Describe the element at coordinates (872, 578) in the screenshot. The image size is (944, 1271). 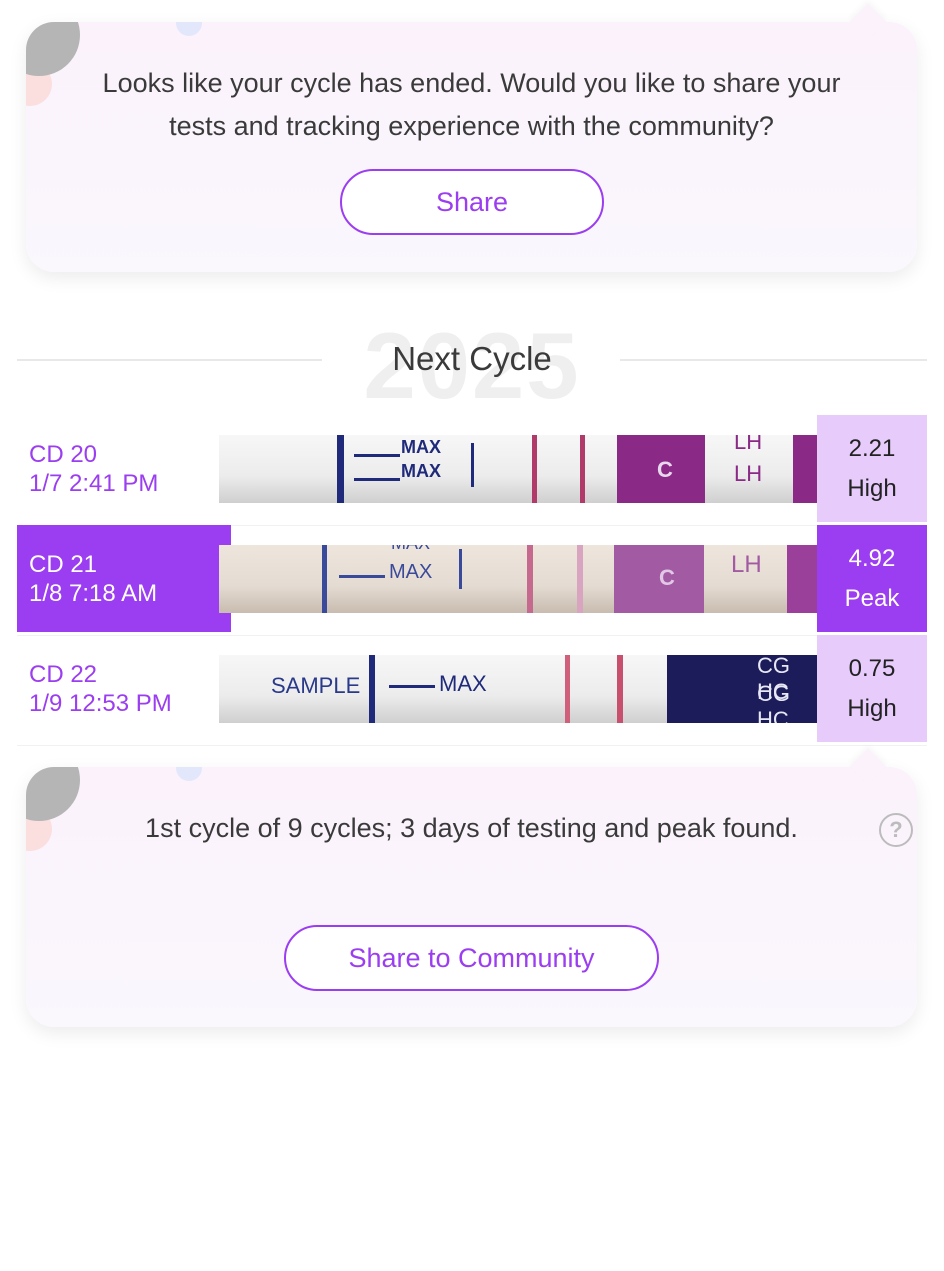
I see `test-result: 4.92 Peak` at that location.